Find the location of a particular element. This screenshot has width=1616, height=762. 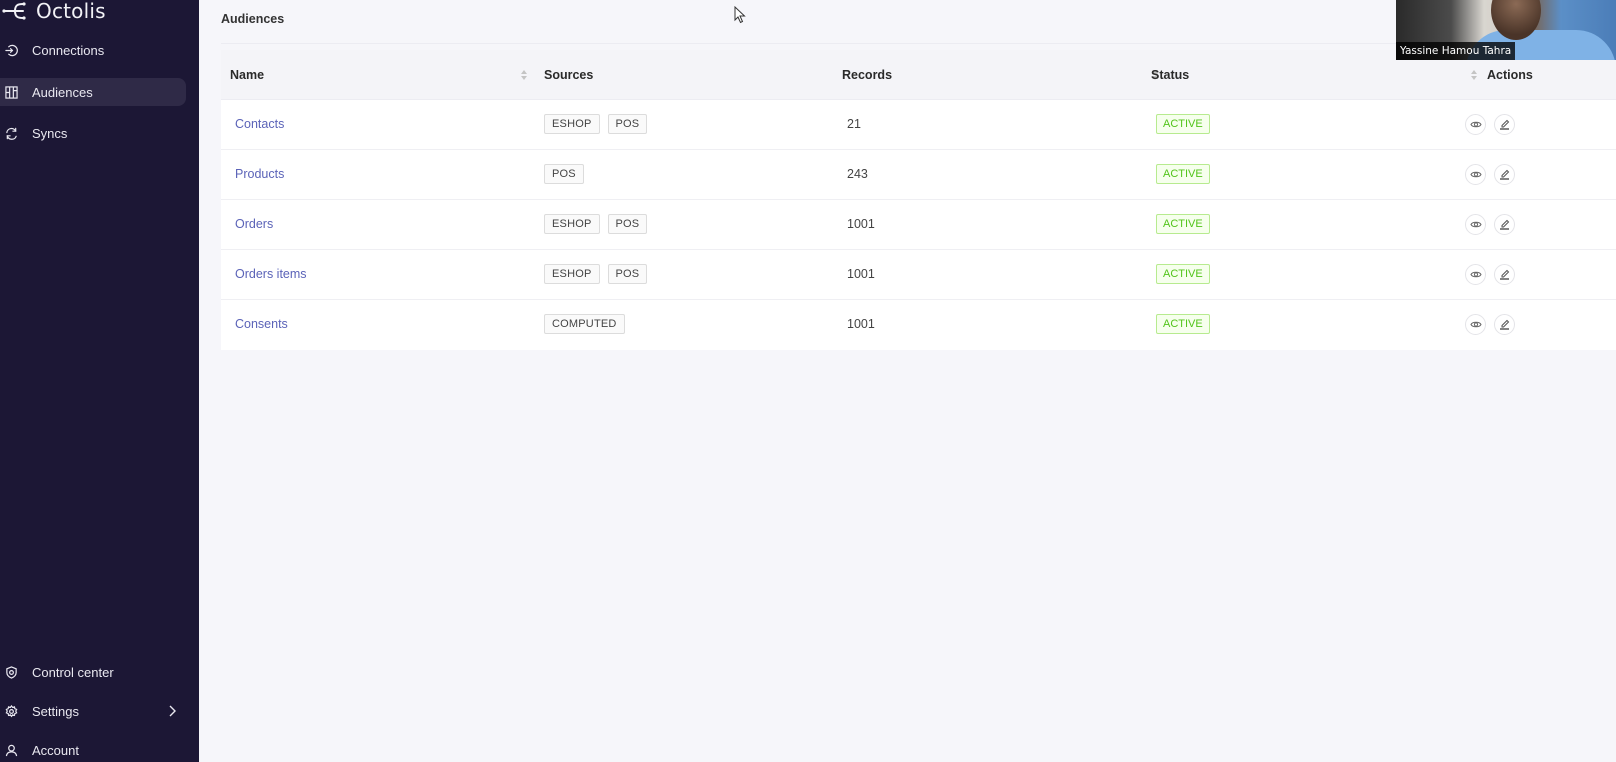

audiences-icon is located at coordinates (11, 92).